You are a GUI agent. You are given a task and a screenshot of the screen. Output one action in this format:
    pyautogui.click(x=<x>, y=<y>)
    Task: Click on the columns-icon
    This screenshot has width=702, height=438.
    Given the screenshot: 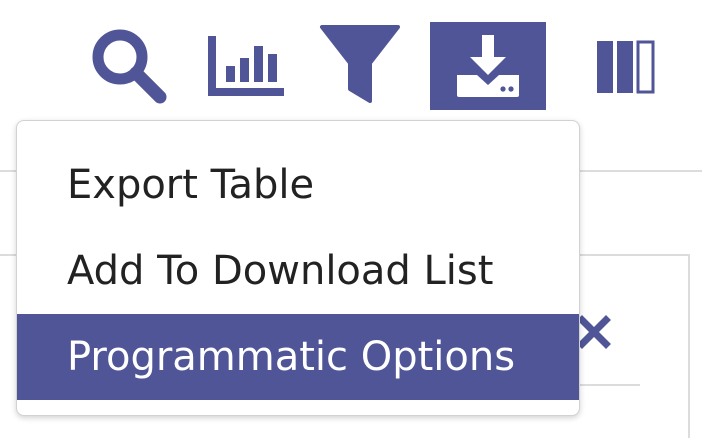 What is the action you would take?
    pyautogui.click(x=626, y=67)
    